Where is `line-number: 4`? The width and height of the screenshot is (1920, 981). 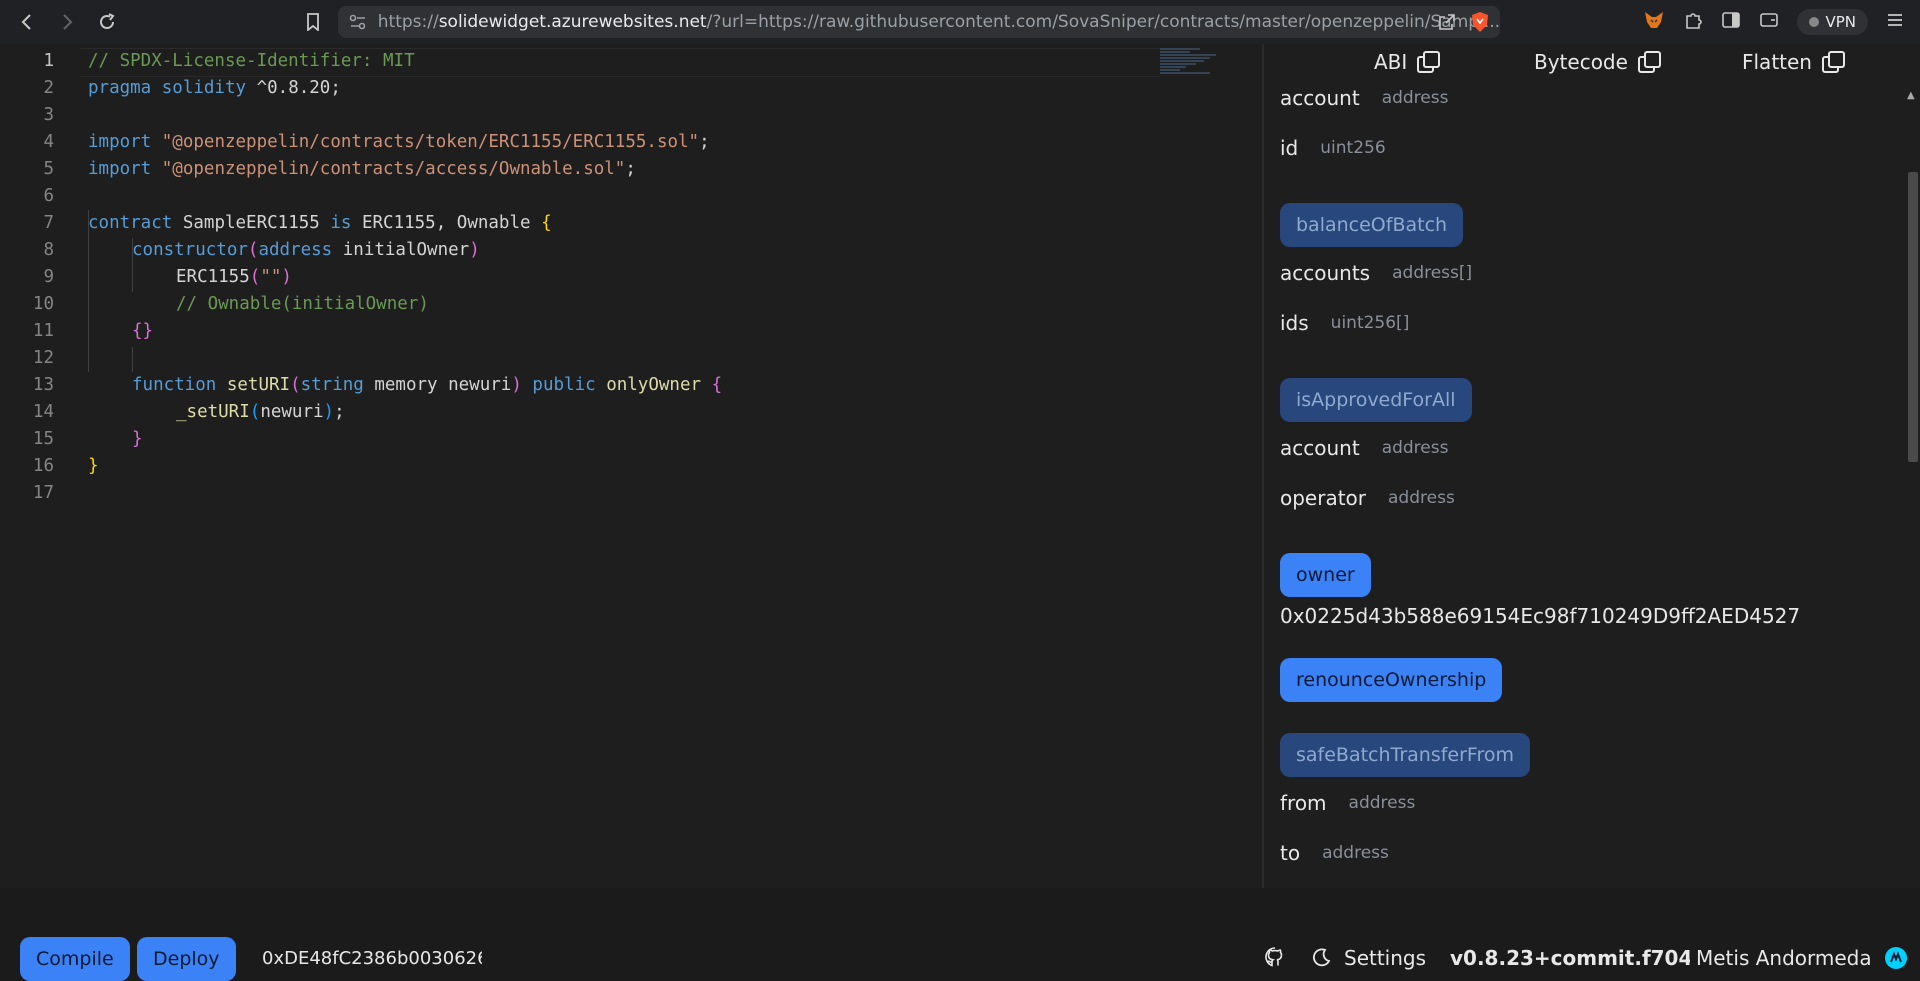
line-number: 4 is located at coordinates (48, 142).